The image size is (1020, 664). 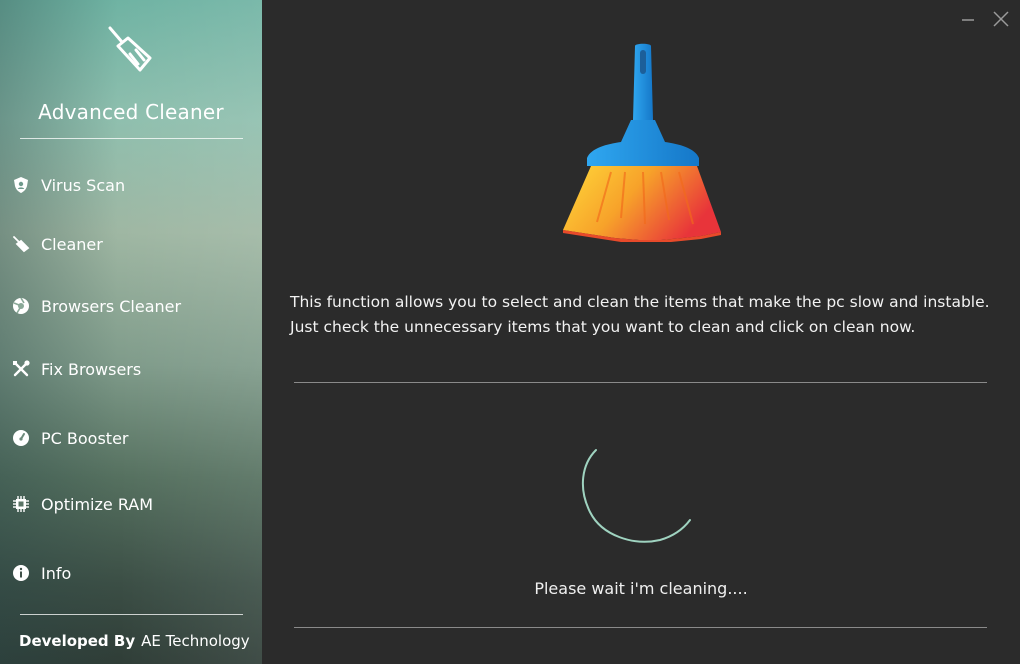 I want to click on sidebar-item-browsers-cleaner: Browsers Cleaner, so click(x=131, y=306).